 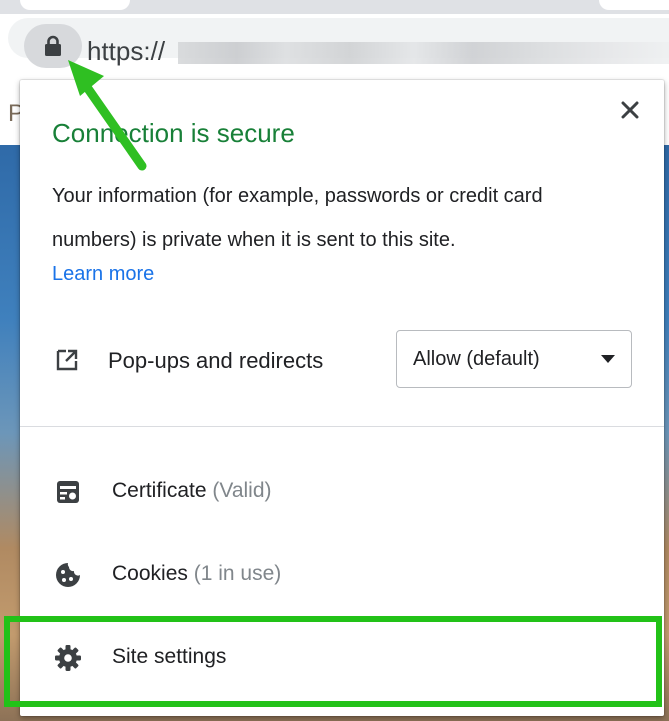 I want to click on certificate-label: Certificate (Valid), so click(x=192, y=491).